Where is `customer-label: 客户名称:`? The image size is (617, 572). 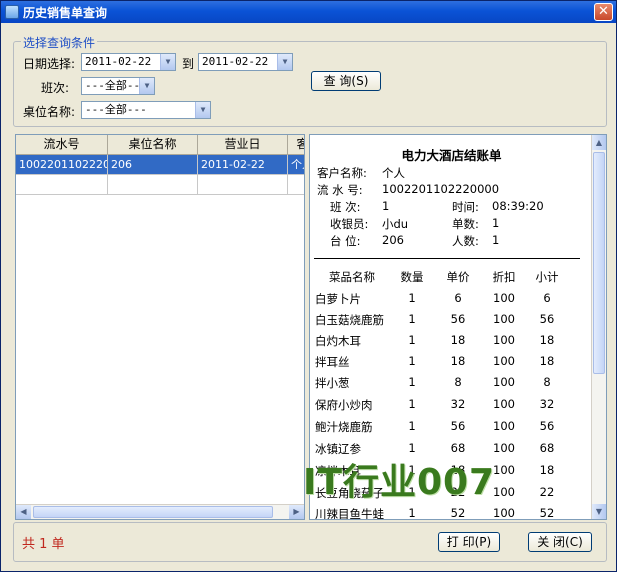 customer-label: 客户名称: is located at coordinates (342, 173).